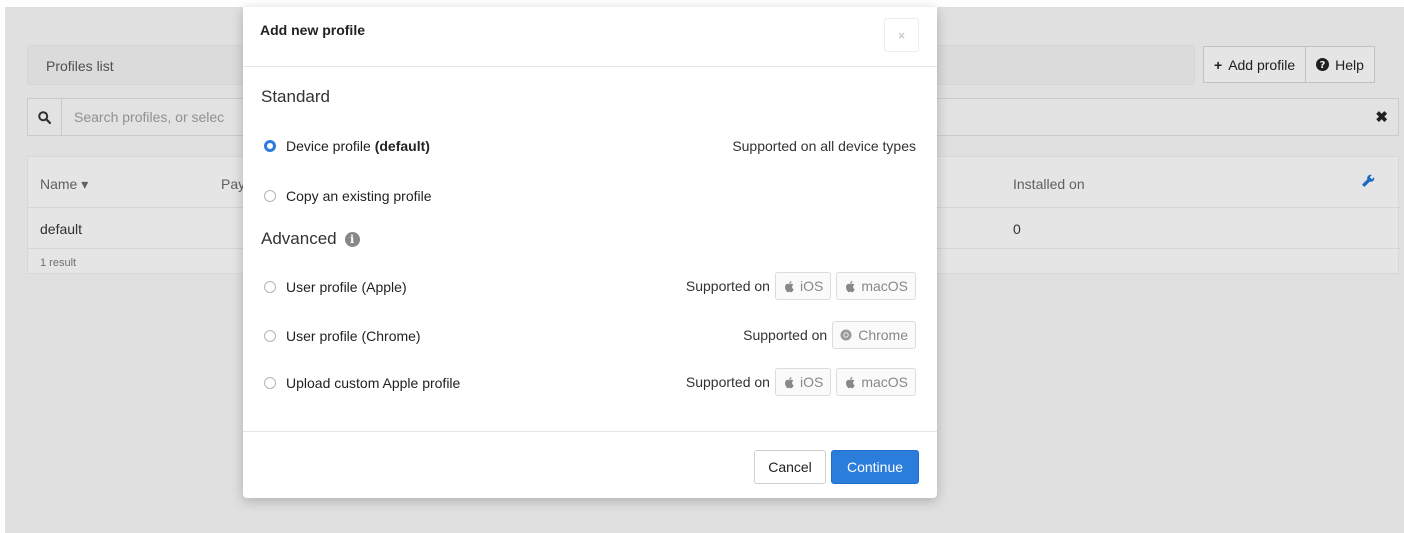 The image size is (1404, 533). Describe the element at coordinates (312, 30) in the screenshot. I see `modal-title: Add new profile` at that location.